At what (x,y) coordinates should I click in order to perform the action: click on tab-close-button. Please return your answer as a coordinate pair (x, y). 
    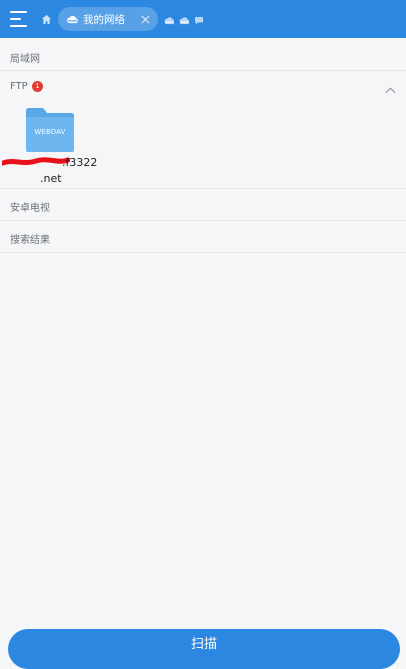
    Looking at the image, I should click on (145, 19).